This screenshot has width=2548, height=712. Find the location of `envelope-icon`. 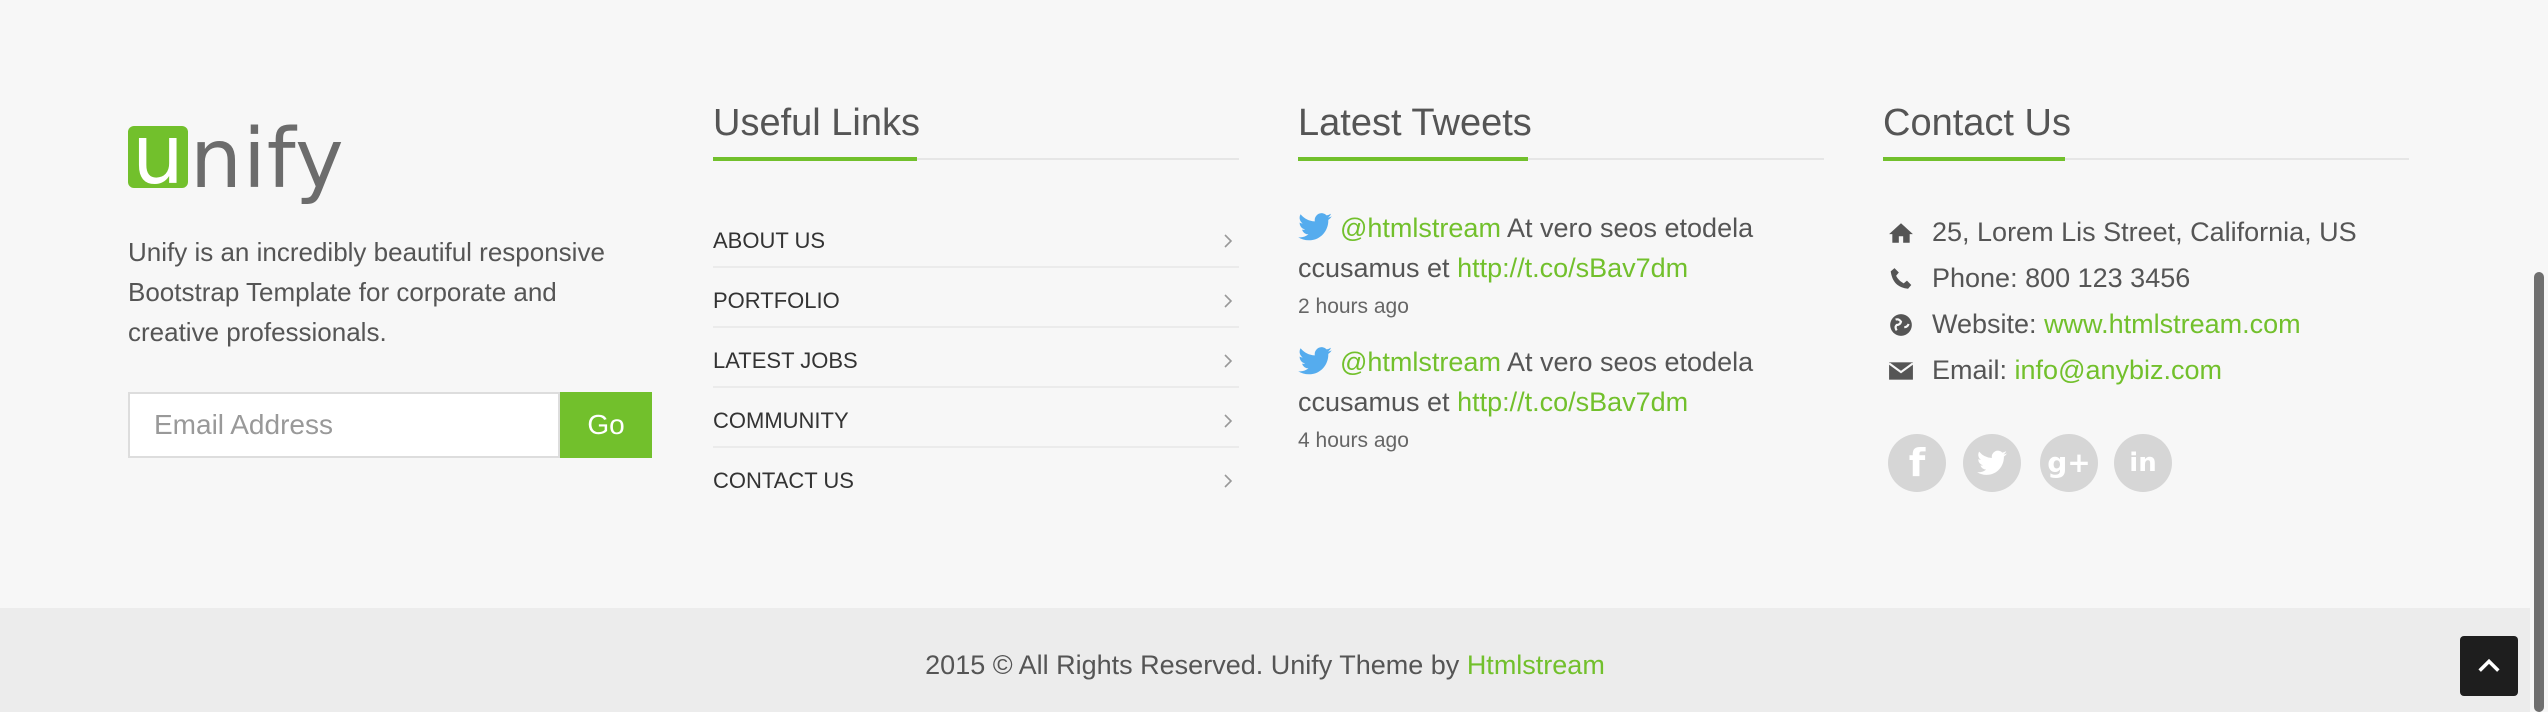

envelope-icon is located at coordinates (1901, 371).